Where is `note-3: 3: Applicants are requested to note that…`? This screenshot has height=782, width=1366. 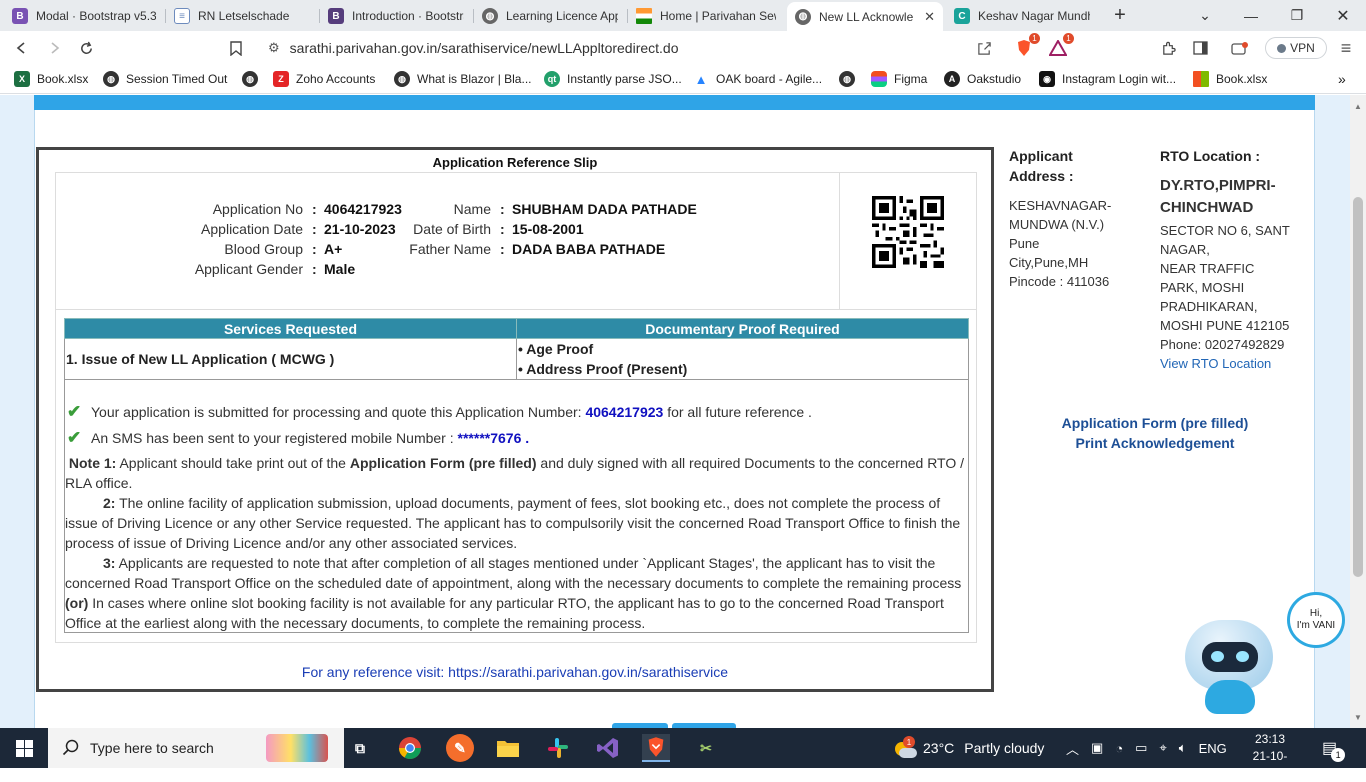 note-3: 3: Applicants are requested to note that… is located at coordinates (513, 593).